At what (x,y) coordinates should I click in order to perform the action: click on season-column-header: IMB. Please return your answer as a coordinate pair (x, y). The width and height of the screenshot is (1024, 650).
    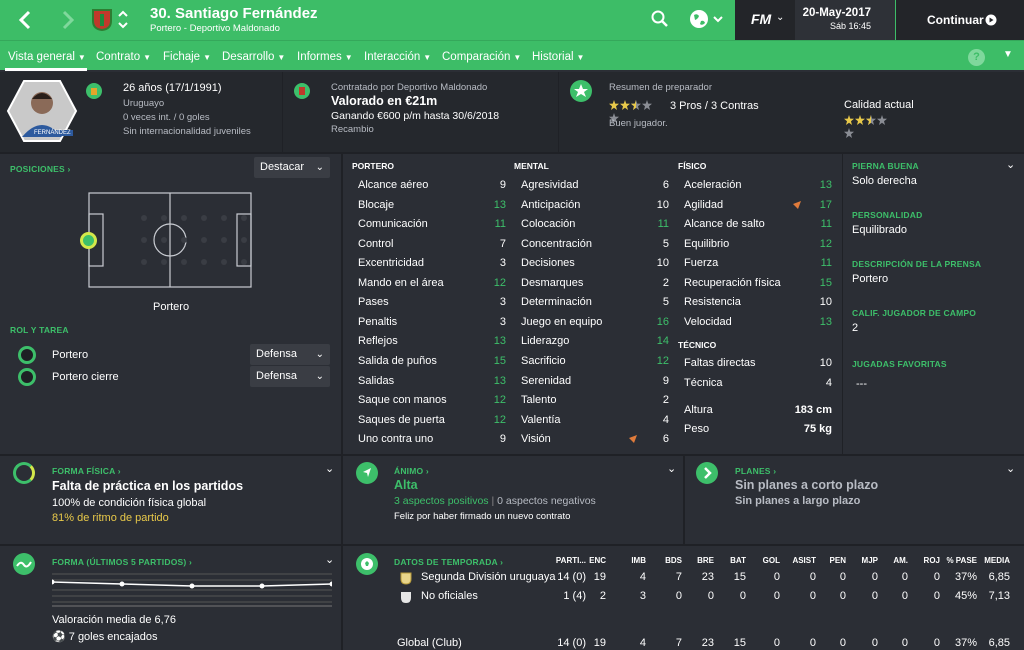
    Looking at the image, I should click on (638, 560).